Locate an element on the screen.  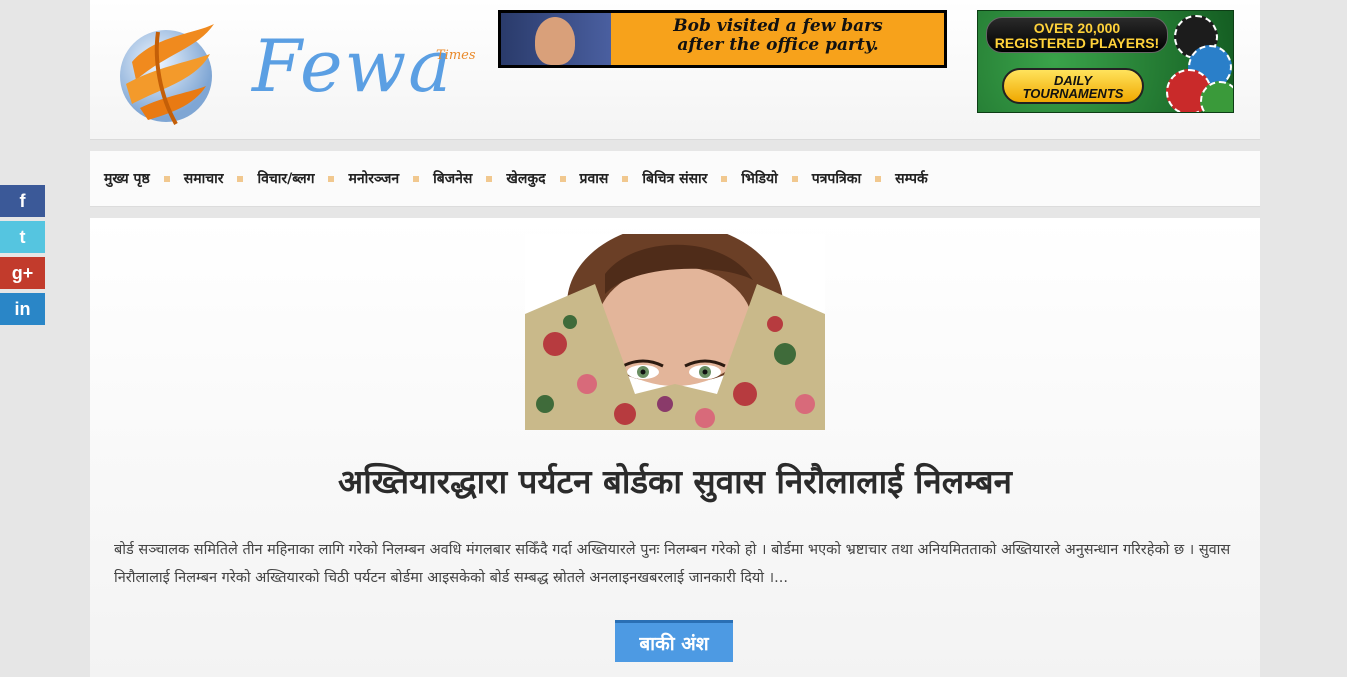
ad-line-1: Bob visited a few bars is located at coordinates (778, 26).